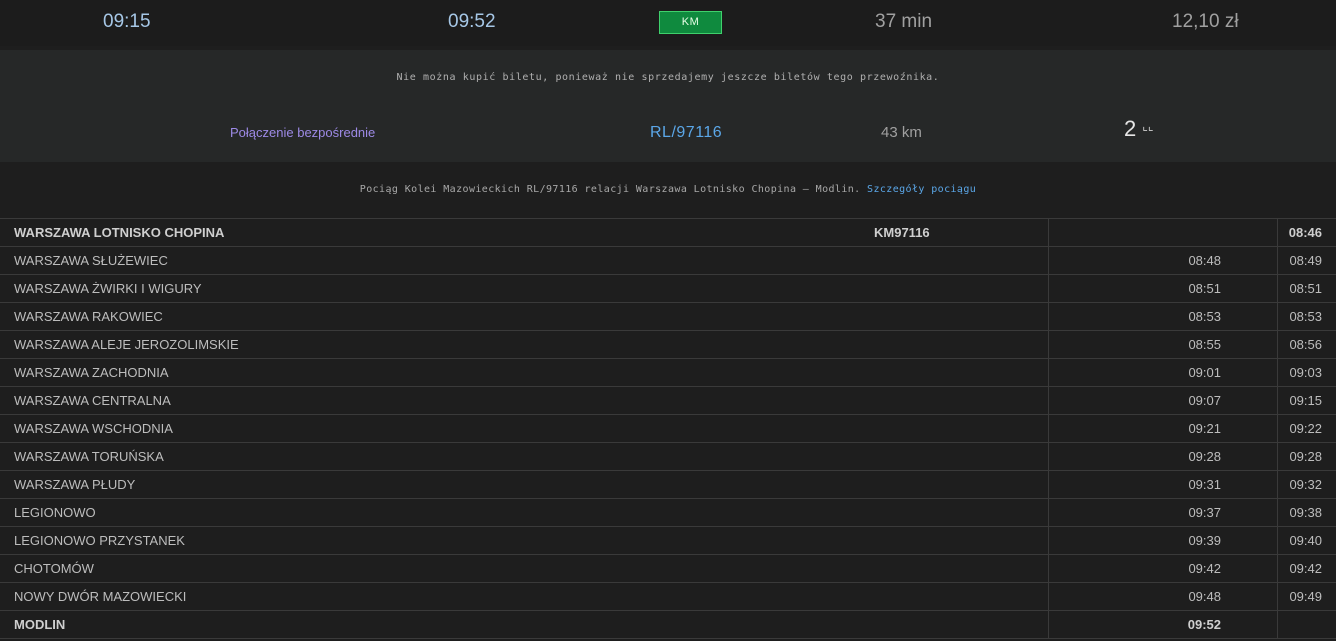 Image resolution: width=1336 pixels, height=641 pixels. I want to click on seat-icon: ⌞⌞, so click(1148, 126).